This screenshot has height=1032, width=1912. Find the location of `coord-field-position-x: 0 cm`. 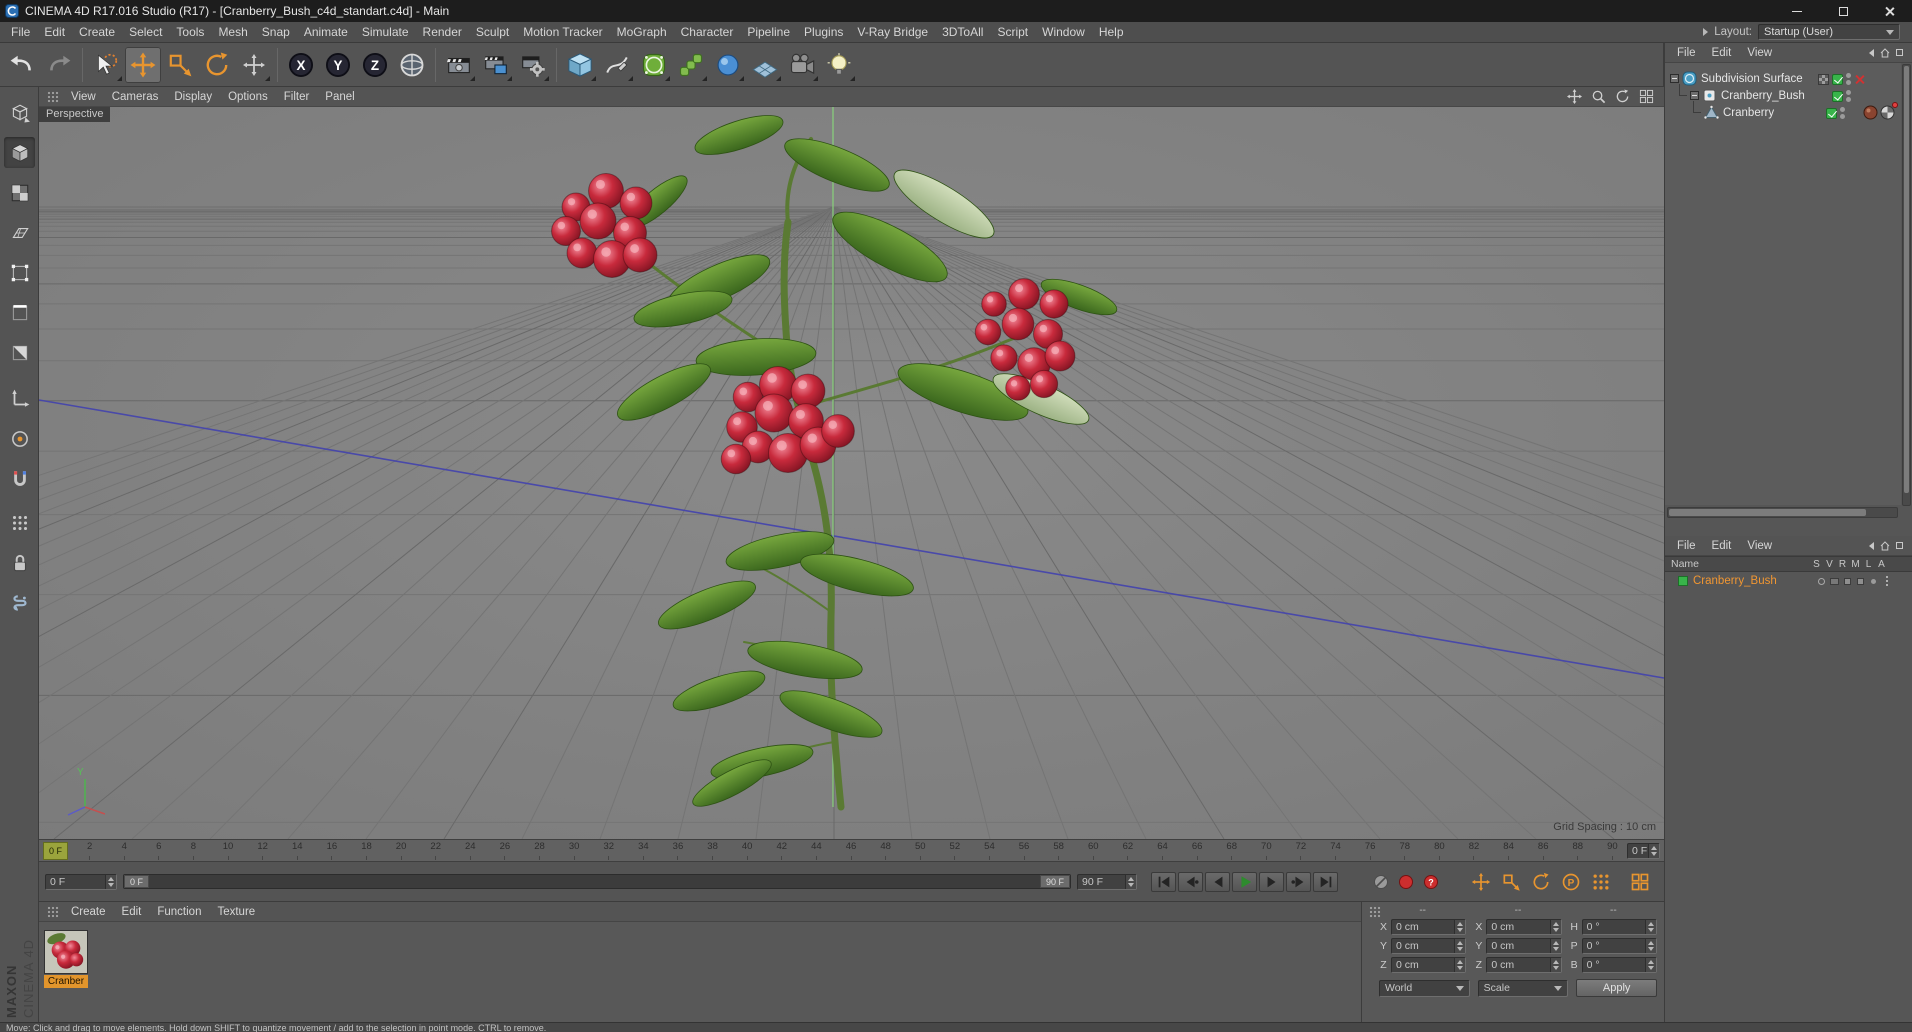

coord-field-position-x: 0 cm is located at coordinates (1429, 927).